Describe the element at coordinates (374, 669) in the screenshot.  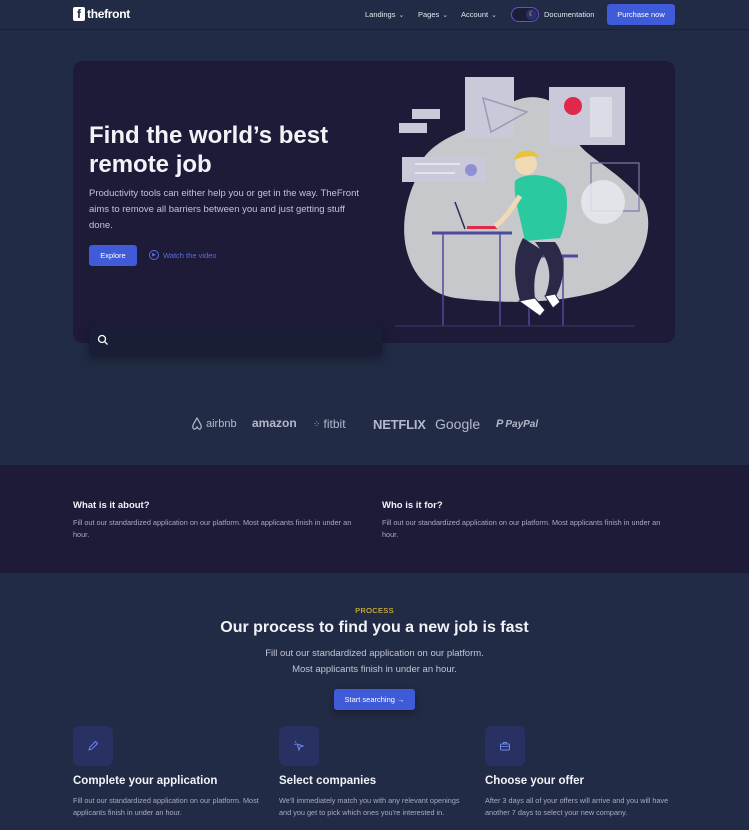
I see `process-subtitle-line: Most applicants finish in under an hour.` at that location.